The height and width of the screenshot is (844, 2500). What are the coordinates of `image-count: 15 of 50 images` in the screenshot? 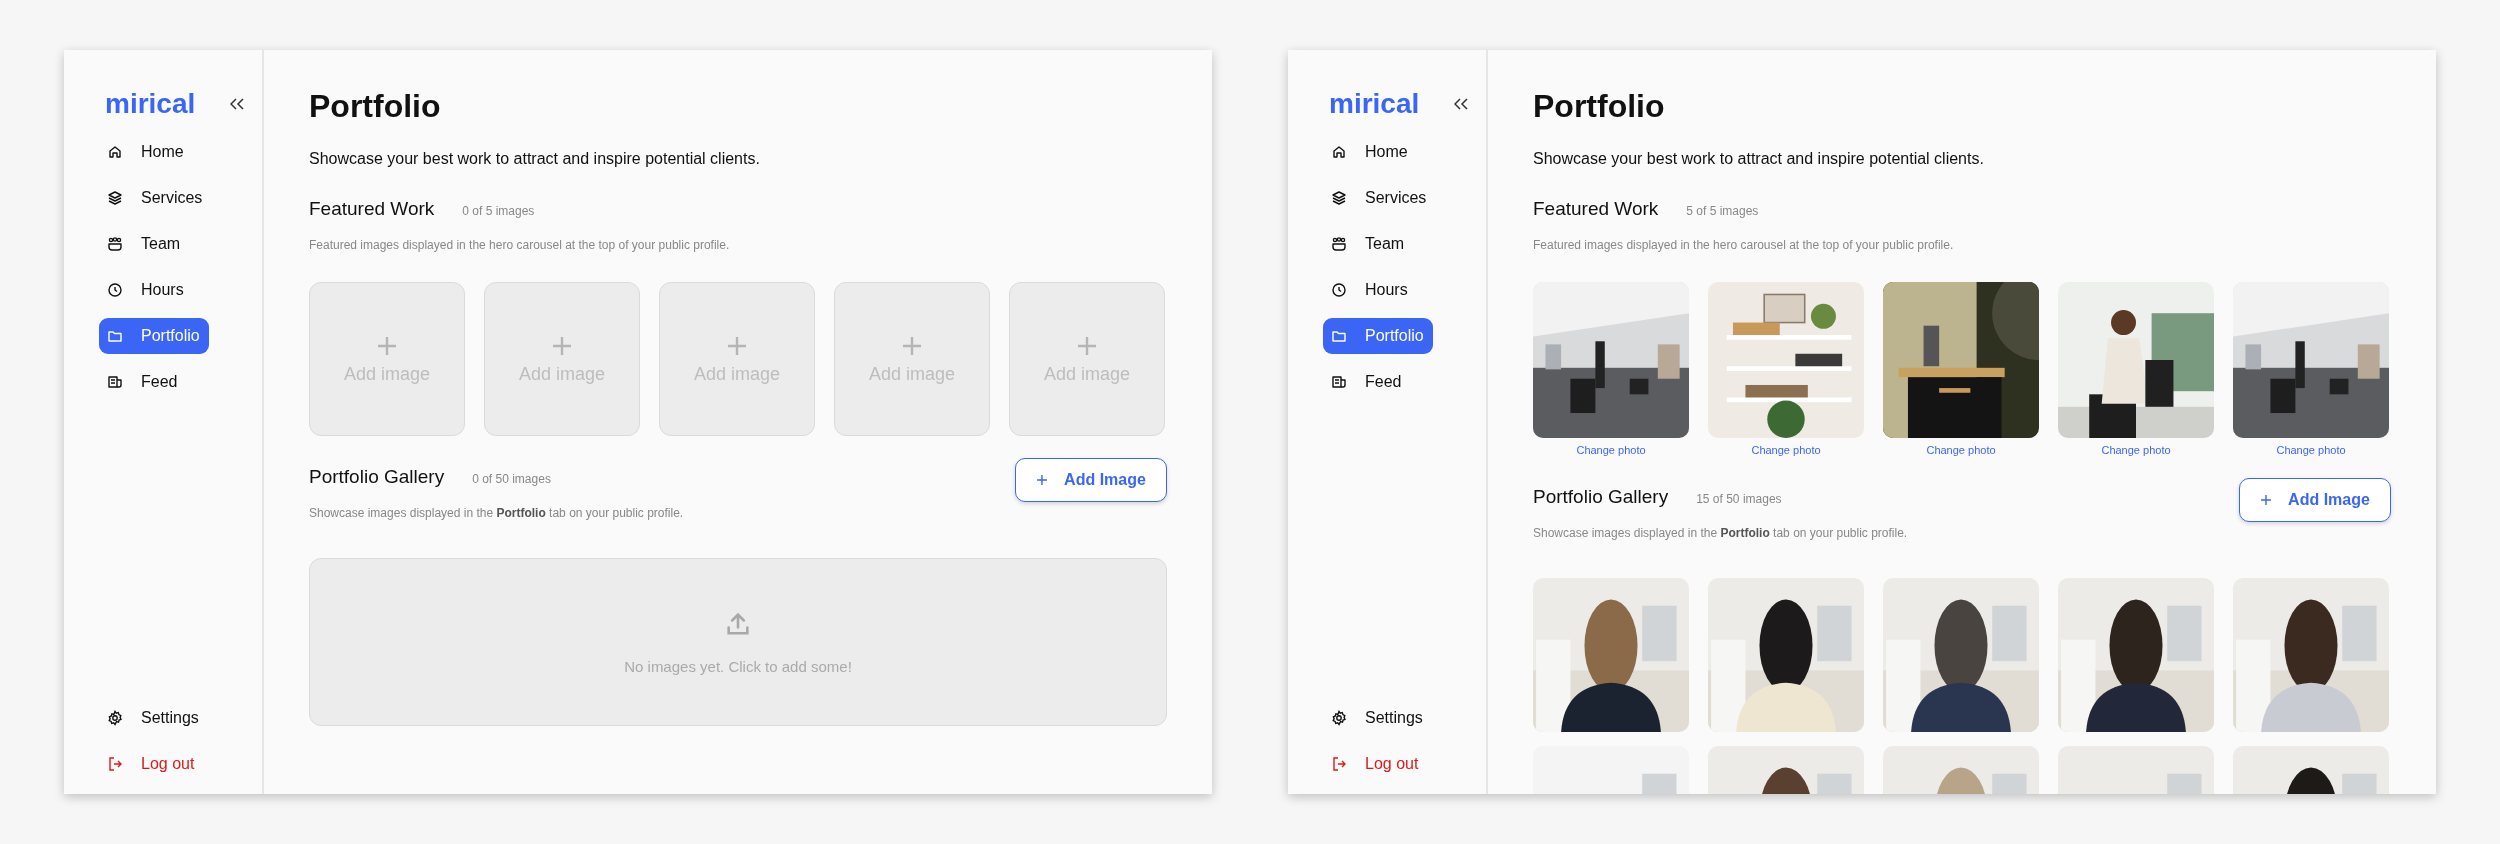 It's located at (1739, 499).